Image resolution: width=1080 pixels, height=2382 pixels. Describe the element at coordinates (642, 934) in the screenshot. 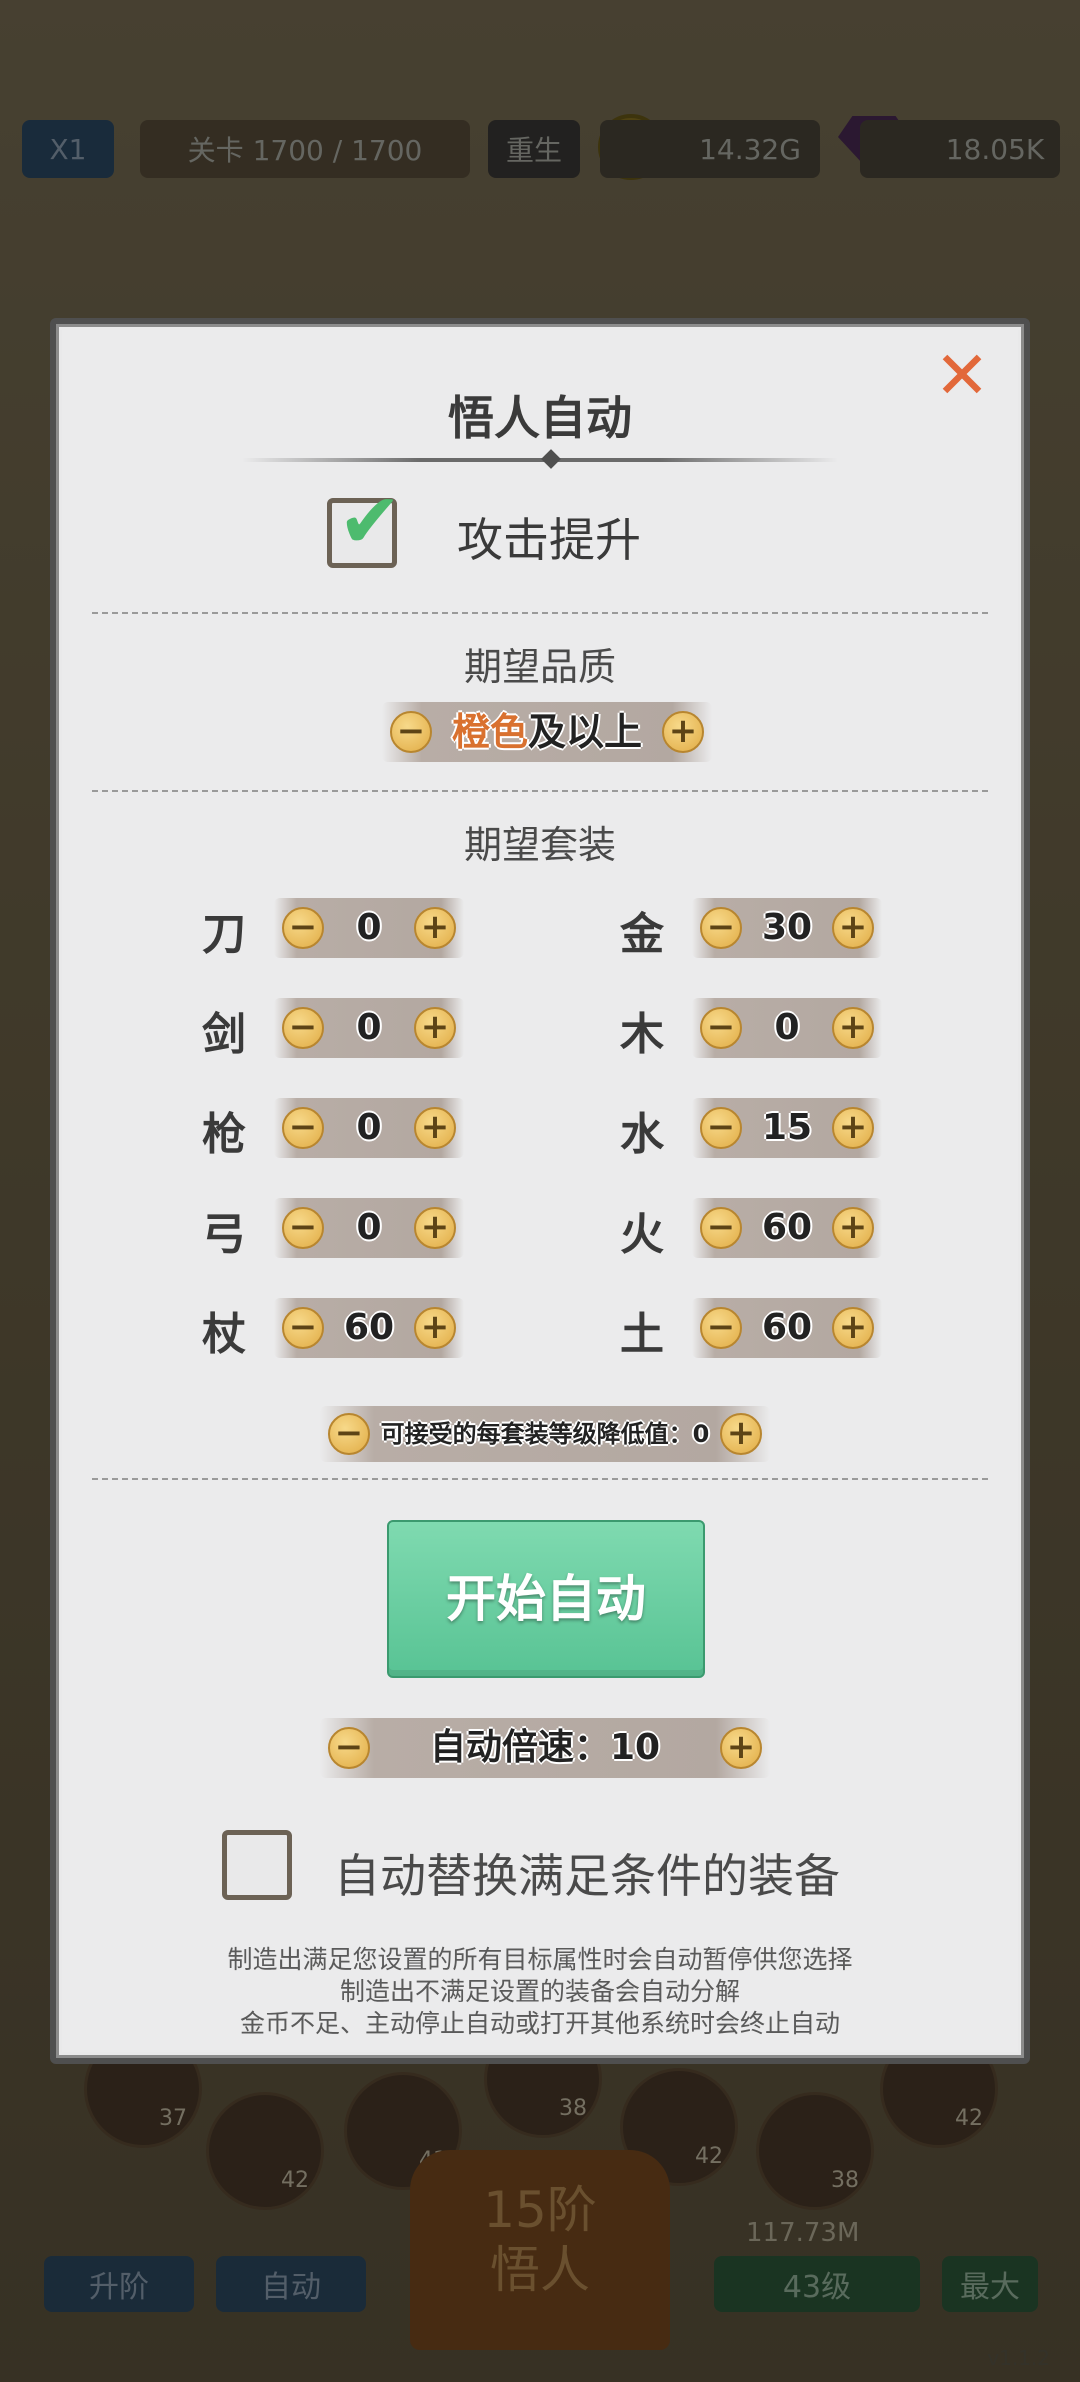

I see `set-label-jin: 金` at that location.